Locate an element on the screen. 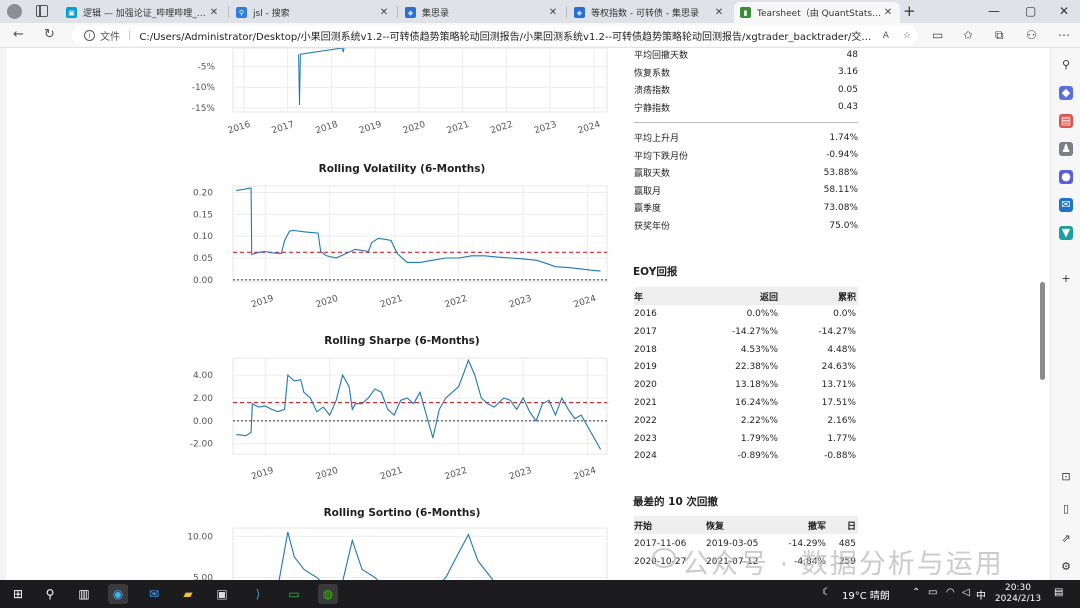 This screenshot has width=1080, height=608. drop-icon: ▼ is located at coordinates (1066, 233).